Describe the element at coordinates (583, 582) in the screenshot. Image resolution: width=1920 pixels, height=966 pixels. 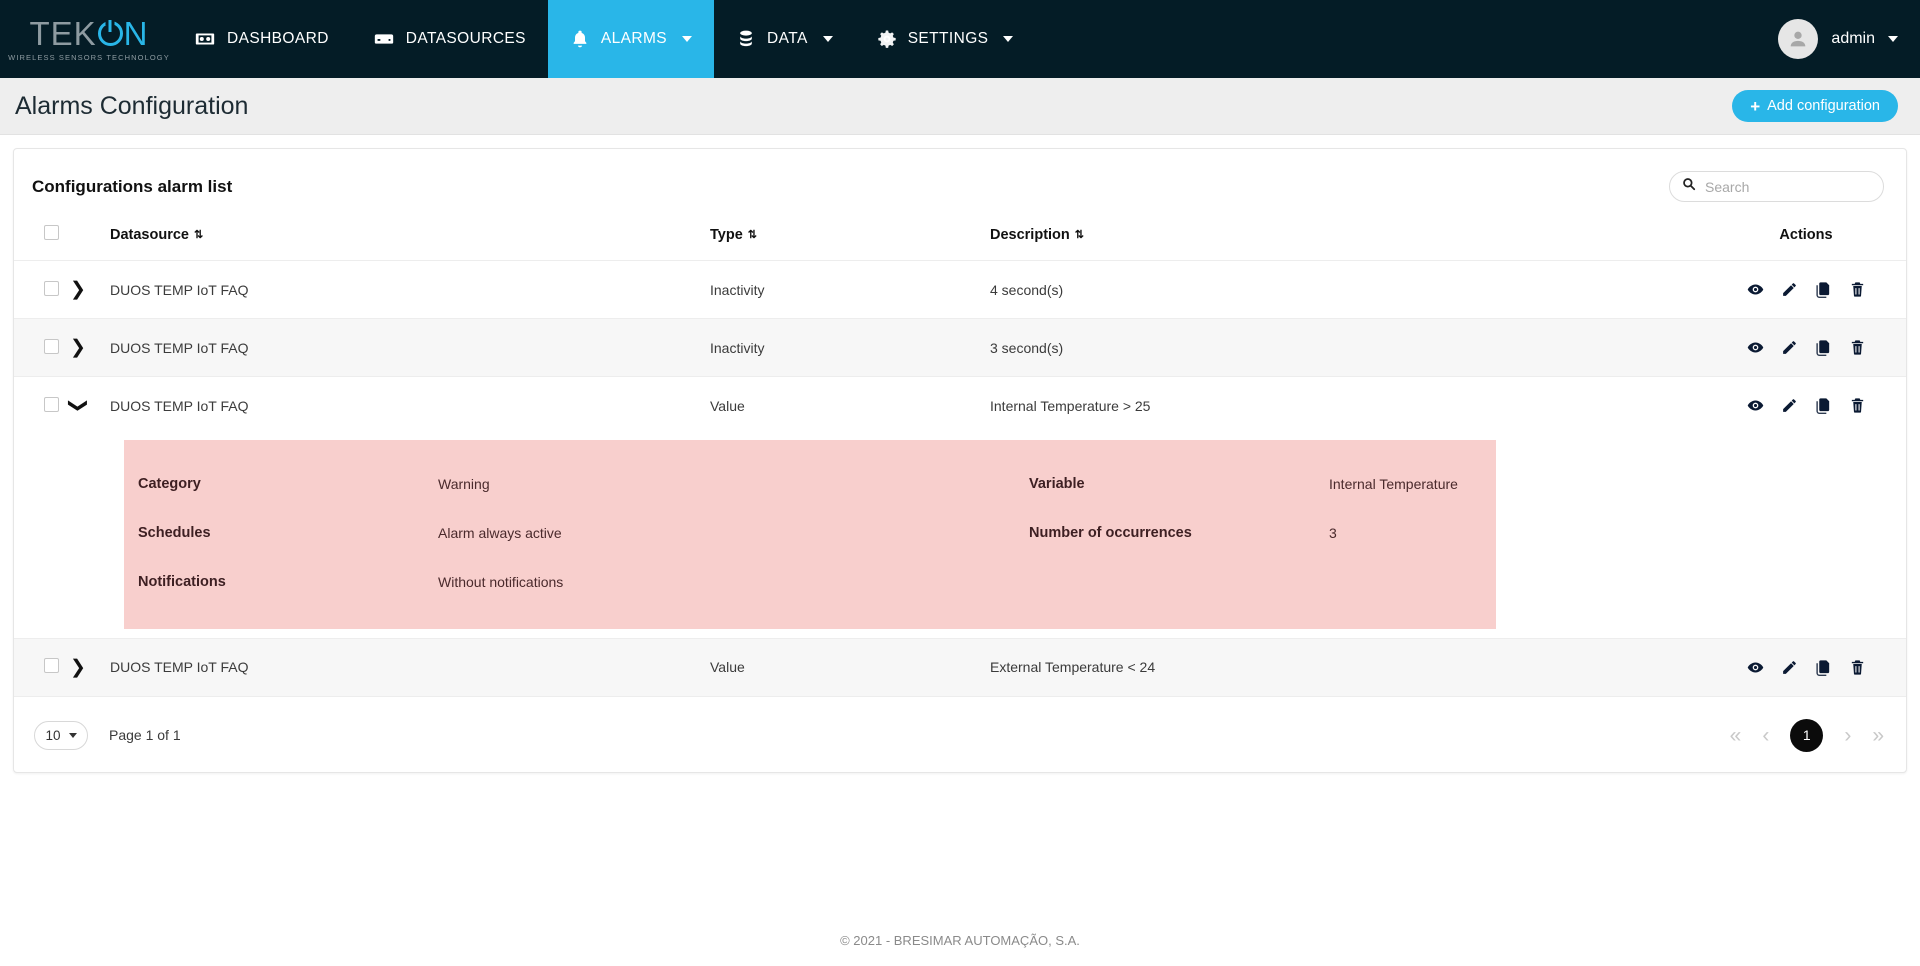
I see `detail-field-notifications: Notifications Without notifications` at that location.